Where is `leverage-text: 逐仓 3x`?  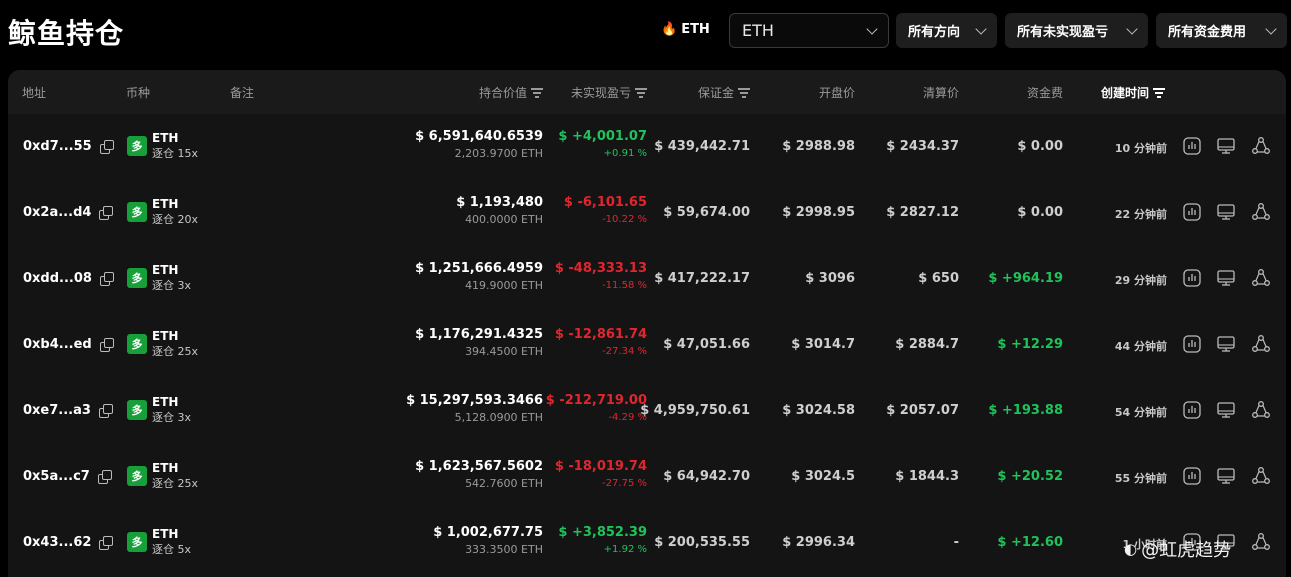
leverage-text: 逐仓 3x is located at coordinates (172, 417).